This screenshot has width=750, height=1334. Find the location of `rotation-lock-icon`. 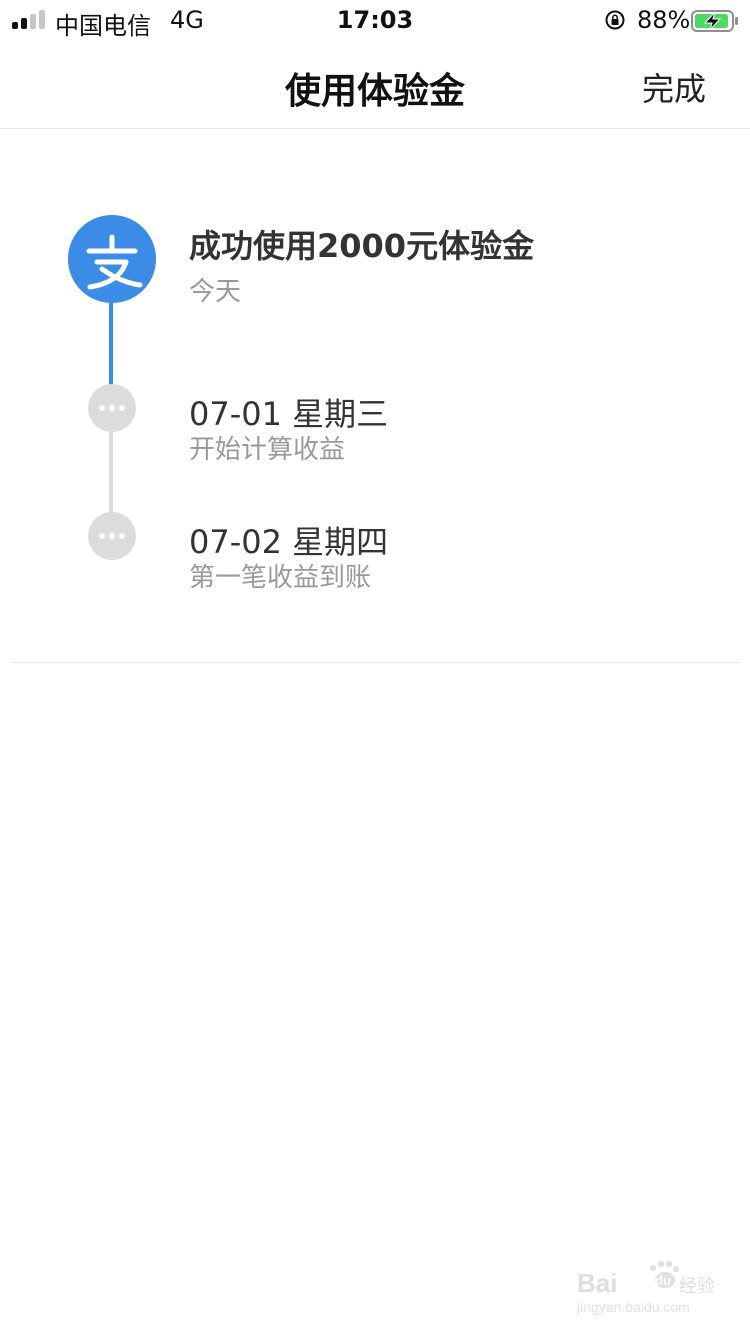

rotation-lock-icon is located at coordinates (615, 20).